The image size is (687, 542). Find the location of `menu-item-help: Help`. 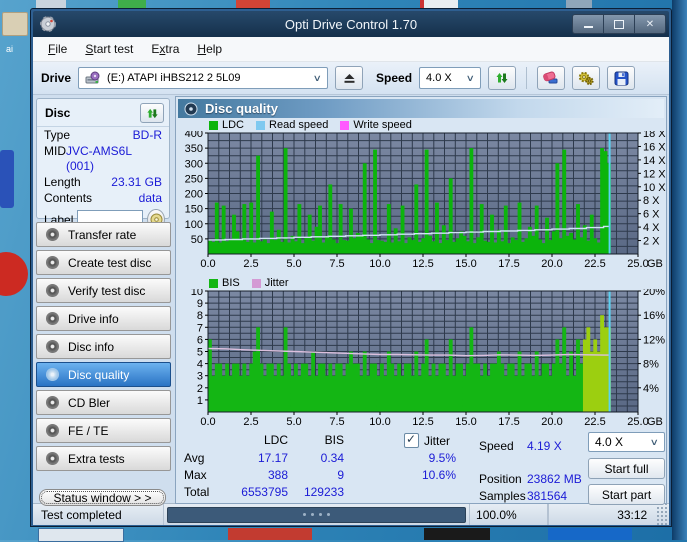

menu-item-help: Help is located at coordinates (209, 49).